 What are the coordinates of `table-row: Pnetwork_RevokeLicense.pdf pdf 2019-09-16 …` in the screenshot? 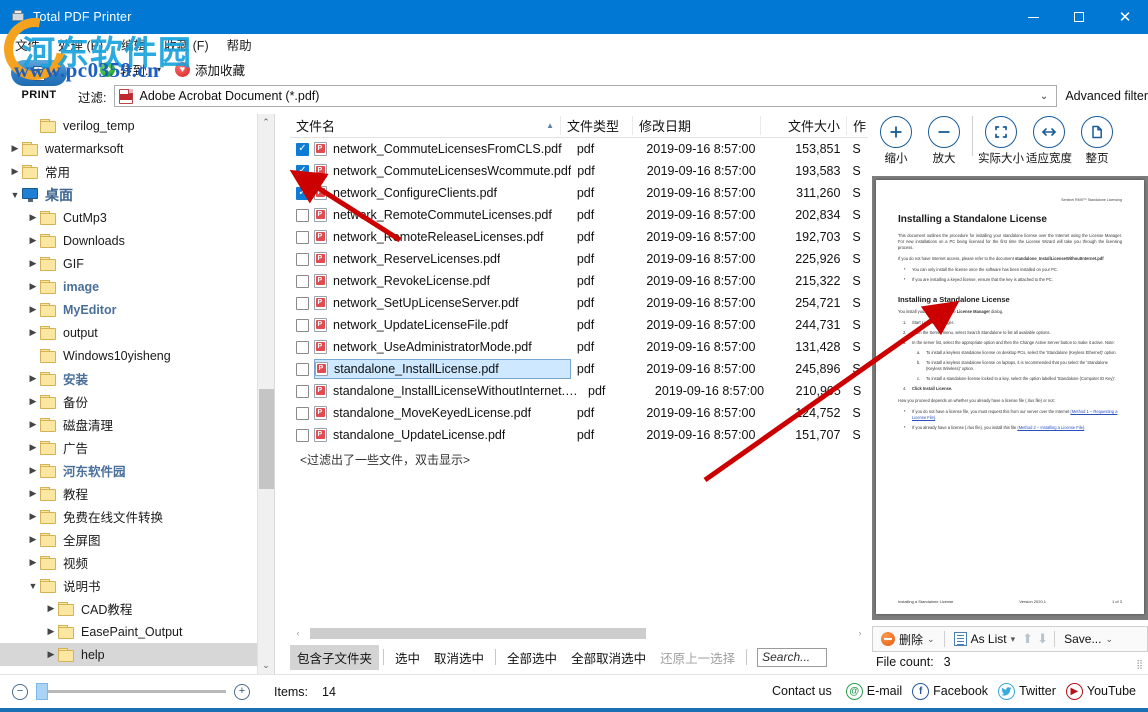 It's located at (579, 281).